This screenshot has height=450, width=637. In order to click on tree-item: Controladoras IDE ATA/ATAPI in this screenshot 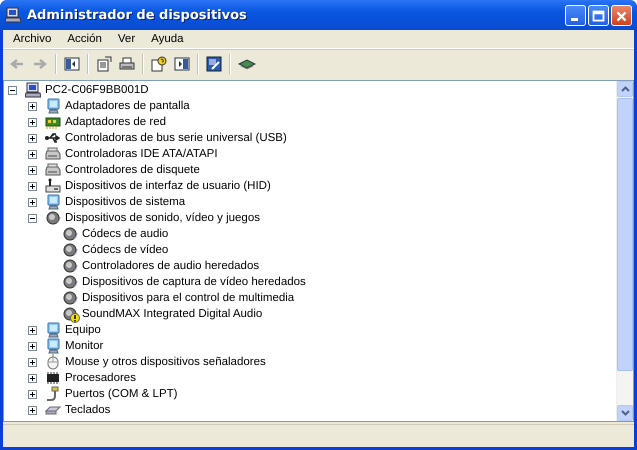, I will do `click(141, 154)`.